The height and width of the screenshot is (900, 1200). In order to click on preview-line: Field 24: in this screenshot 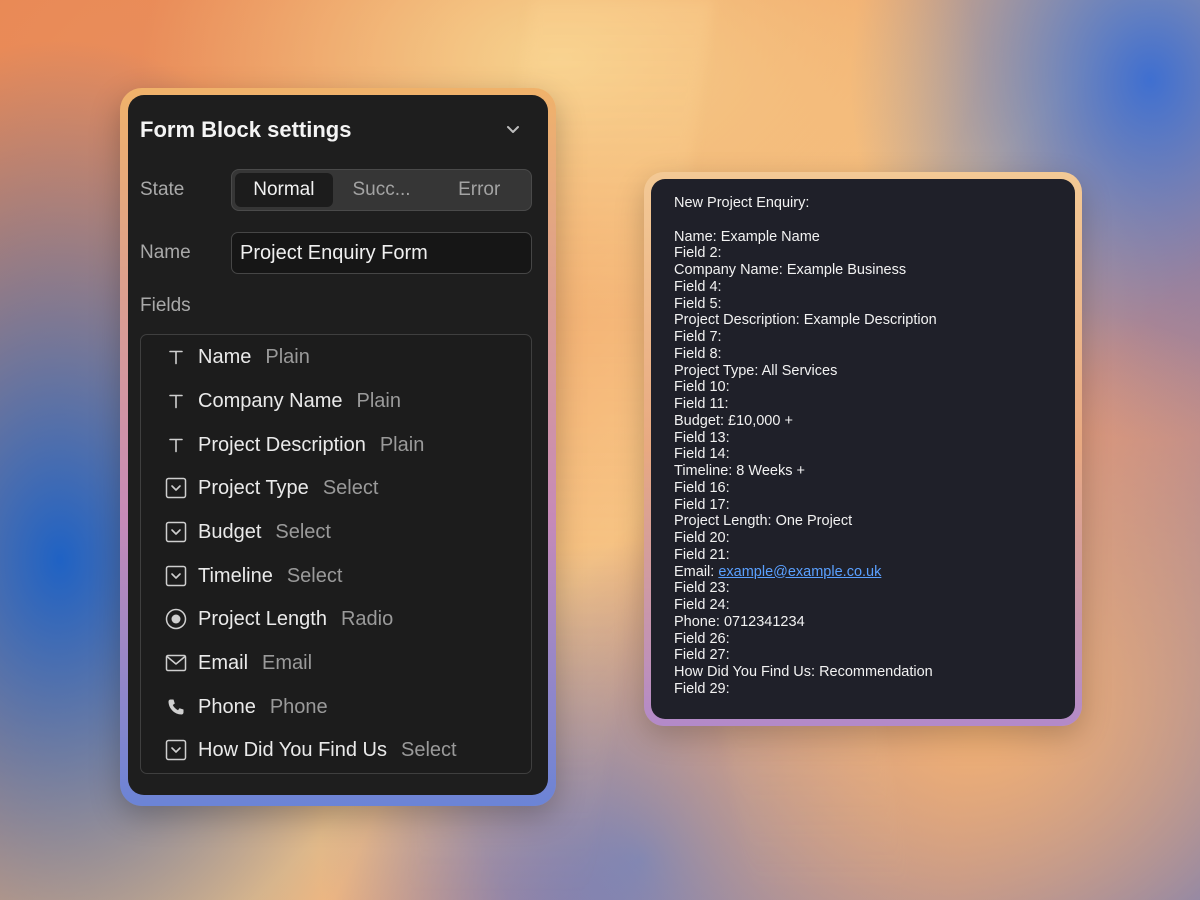, I will do `click(702, 605)`.